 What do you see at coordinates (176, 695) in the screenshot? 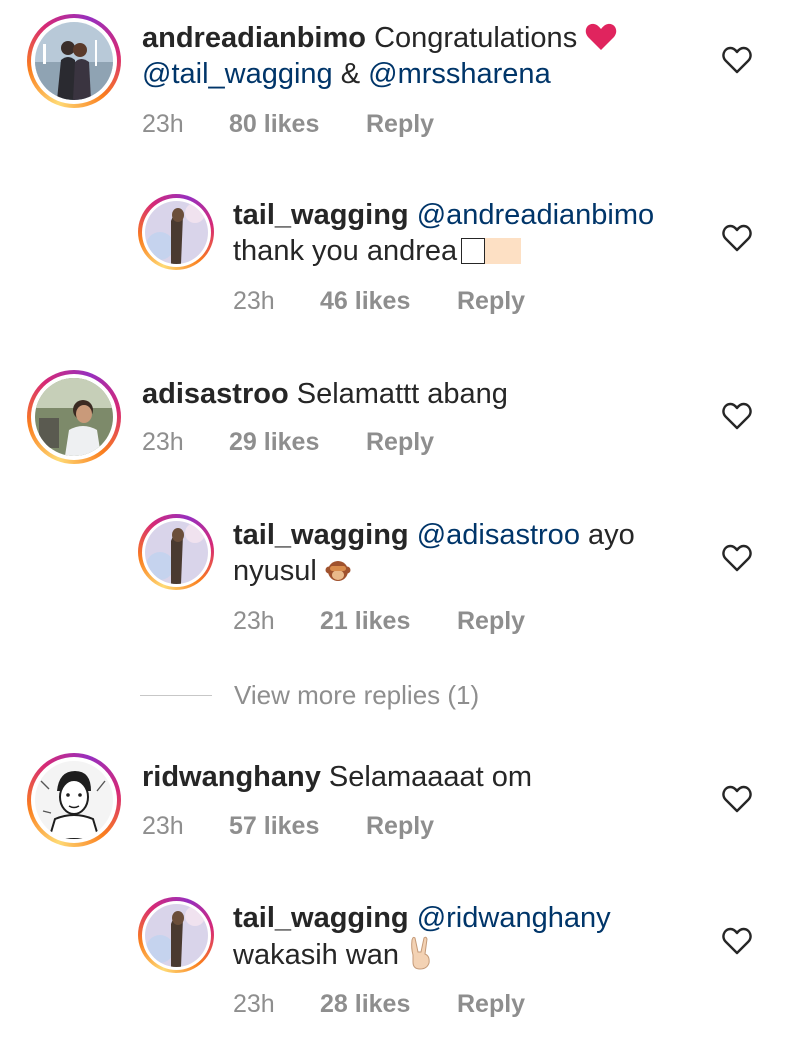
I see `divider-line` at bounding box center [176, 695].